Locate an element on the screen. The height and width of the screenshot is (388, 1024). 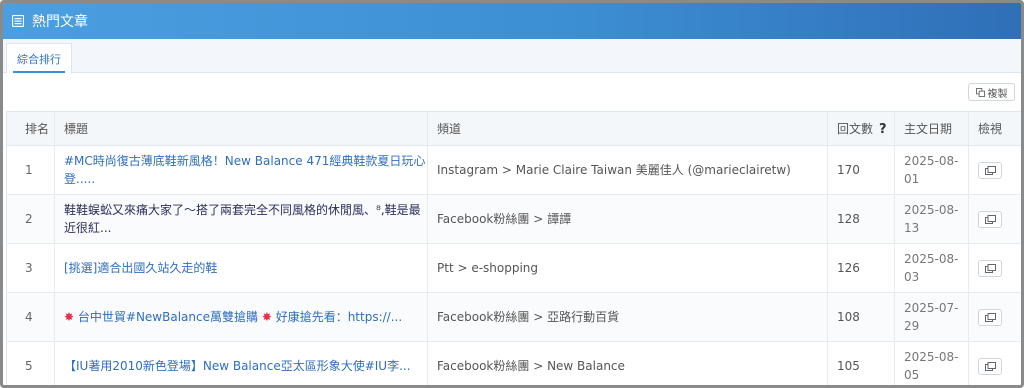
column-header-view: 檢視 is located at coordinates (994, 128).